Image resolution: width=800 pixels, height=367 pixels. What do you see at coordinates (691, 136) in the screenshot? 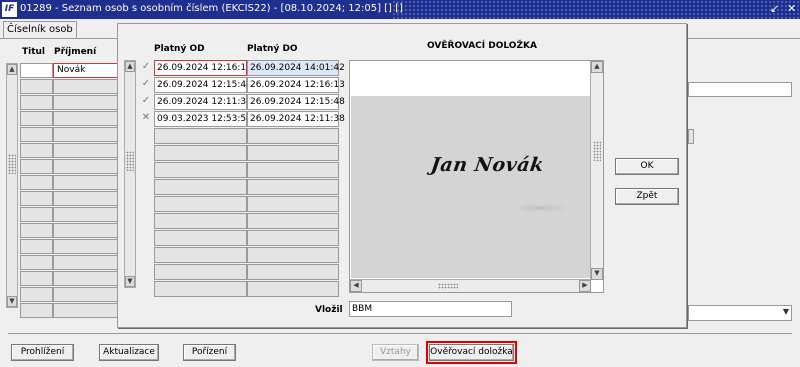
I see `background-button-edge` at bounding box center [691, 136].